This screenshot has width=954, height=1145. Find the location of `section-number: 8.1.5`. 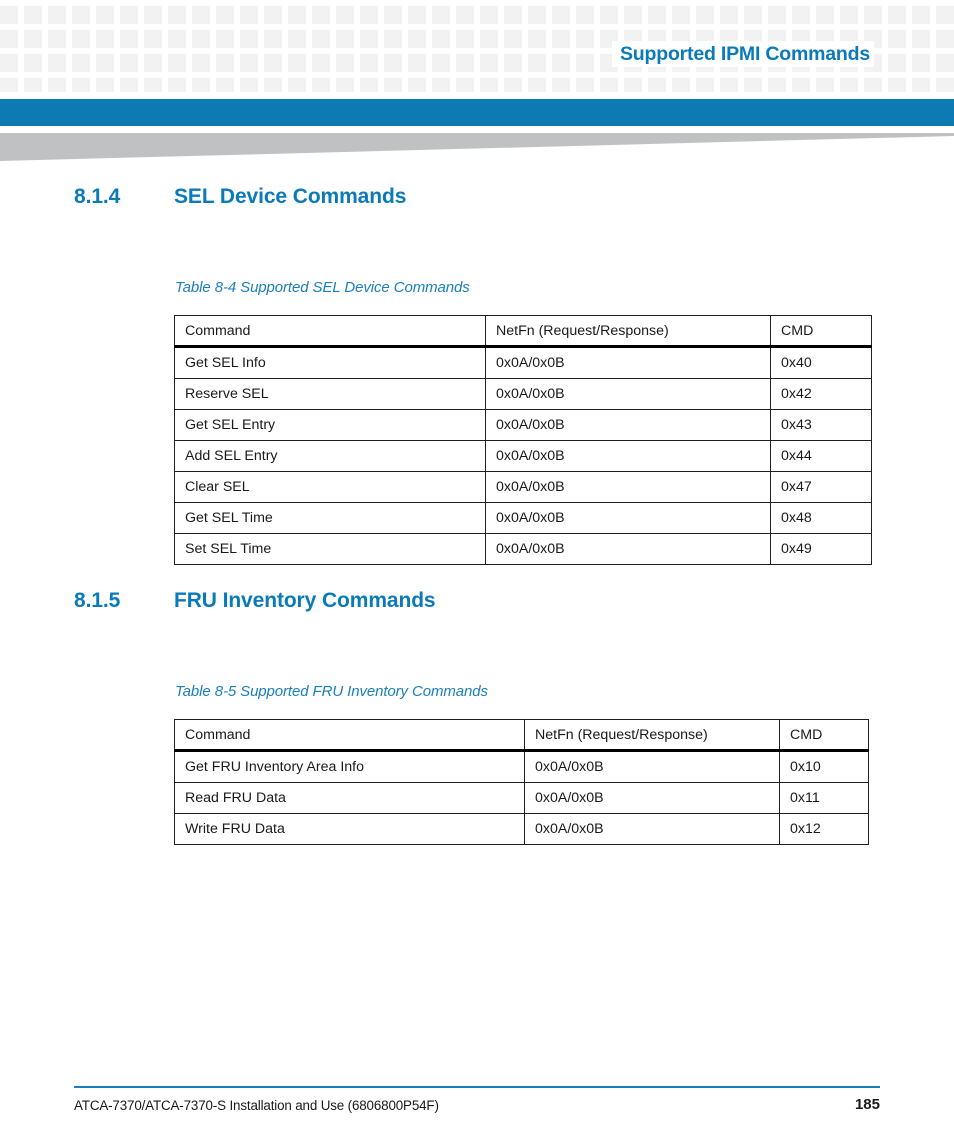

section-number: 8.1.5 is located at coordinates (97, 600).